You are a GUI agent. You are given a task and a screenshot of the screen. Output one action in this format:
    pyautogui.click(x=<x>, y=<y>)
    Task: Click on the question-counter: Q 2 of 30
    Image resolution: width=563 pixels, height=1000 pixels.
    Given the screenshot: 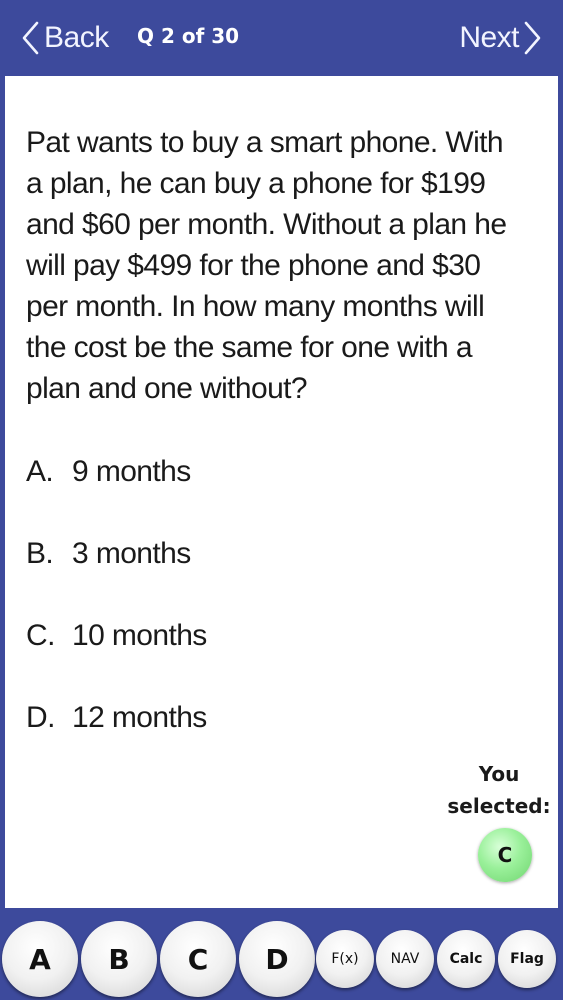 What is the action you would take?
    pyautogui.click(x=188, y=36)
    